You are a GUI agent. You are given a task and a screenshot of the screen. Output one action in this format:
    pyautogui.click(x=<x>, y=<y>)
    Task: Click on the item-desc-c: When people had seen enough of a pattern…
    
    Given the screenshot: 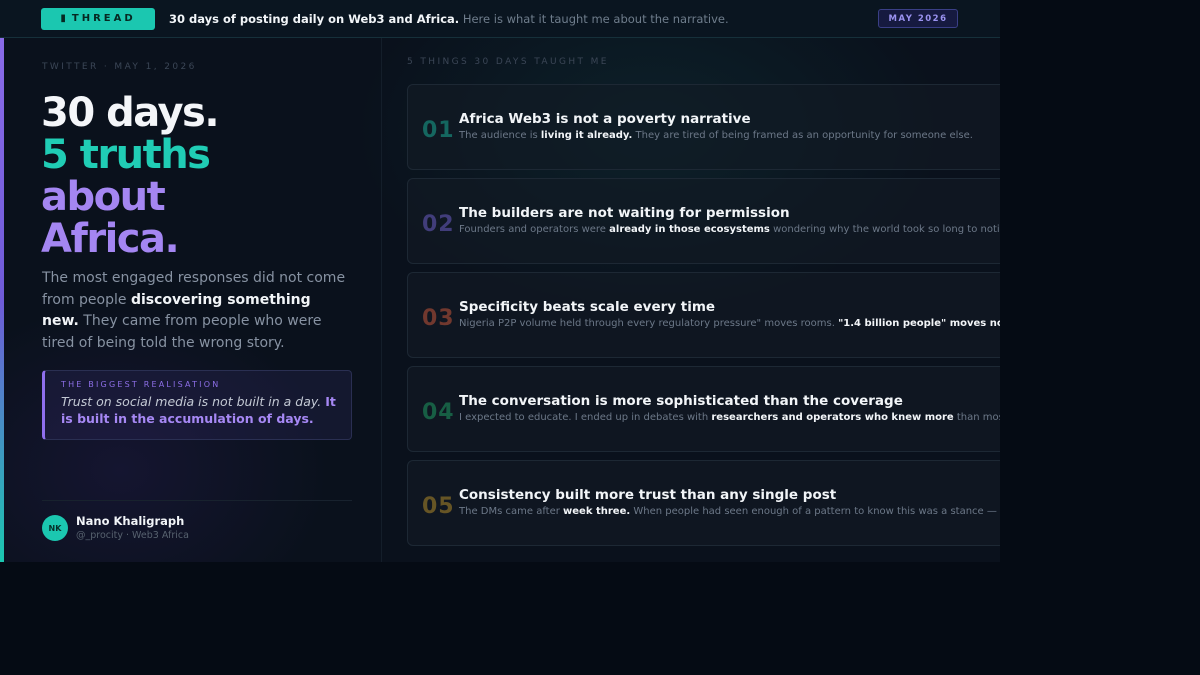 What is the action you would take?
    pyautogui.click(x=816, y=511)
    